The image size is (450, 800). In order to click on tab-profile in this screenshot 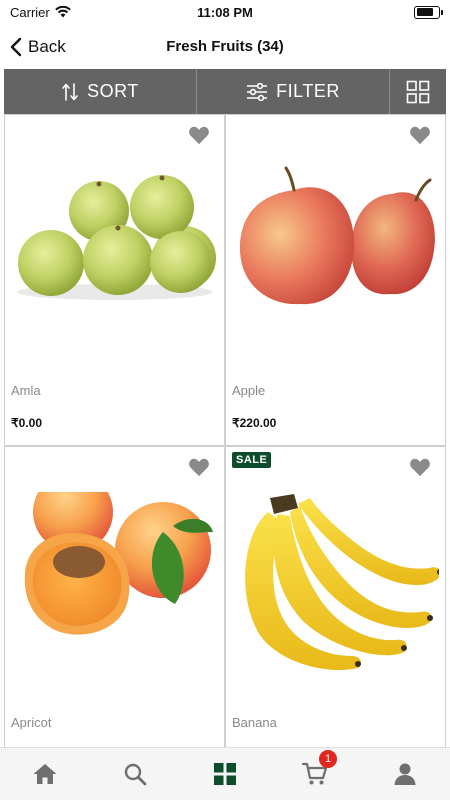, I will do `click(405, 774)`.